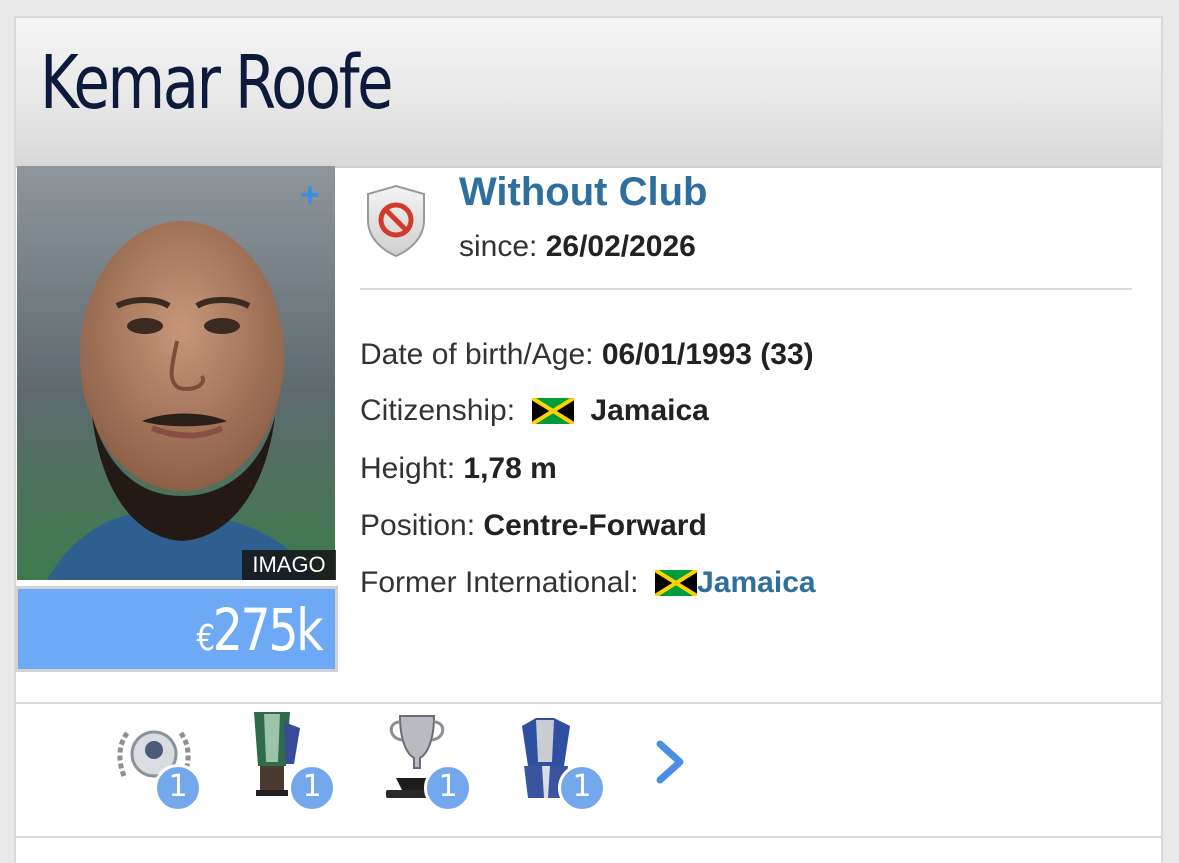 The width and height of the screenshot is (1179, 863). What do you see at coordinates (498, 246) in the screenshot?
I see `since-label: since:` at bounding box center [498, 246].